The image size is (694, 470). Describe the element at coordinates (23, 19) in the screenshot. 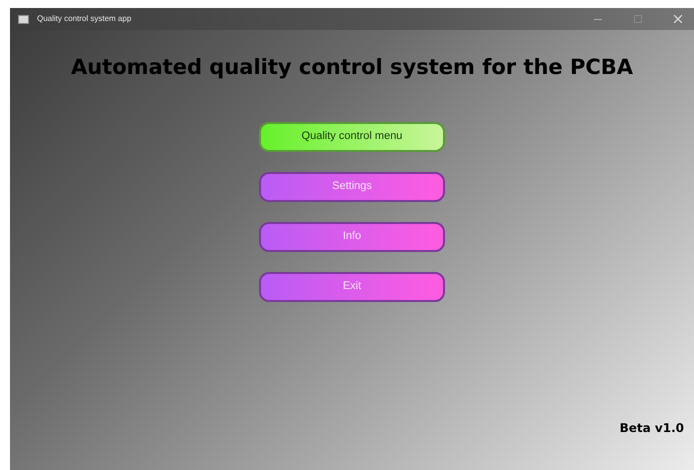

I see `app-icon` at that location.